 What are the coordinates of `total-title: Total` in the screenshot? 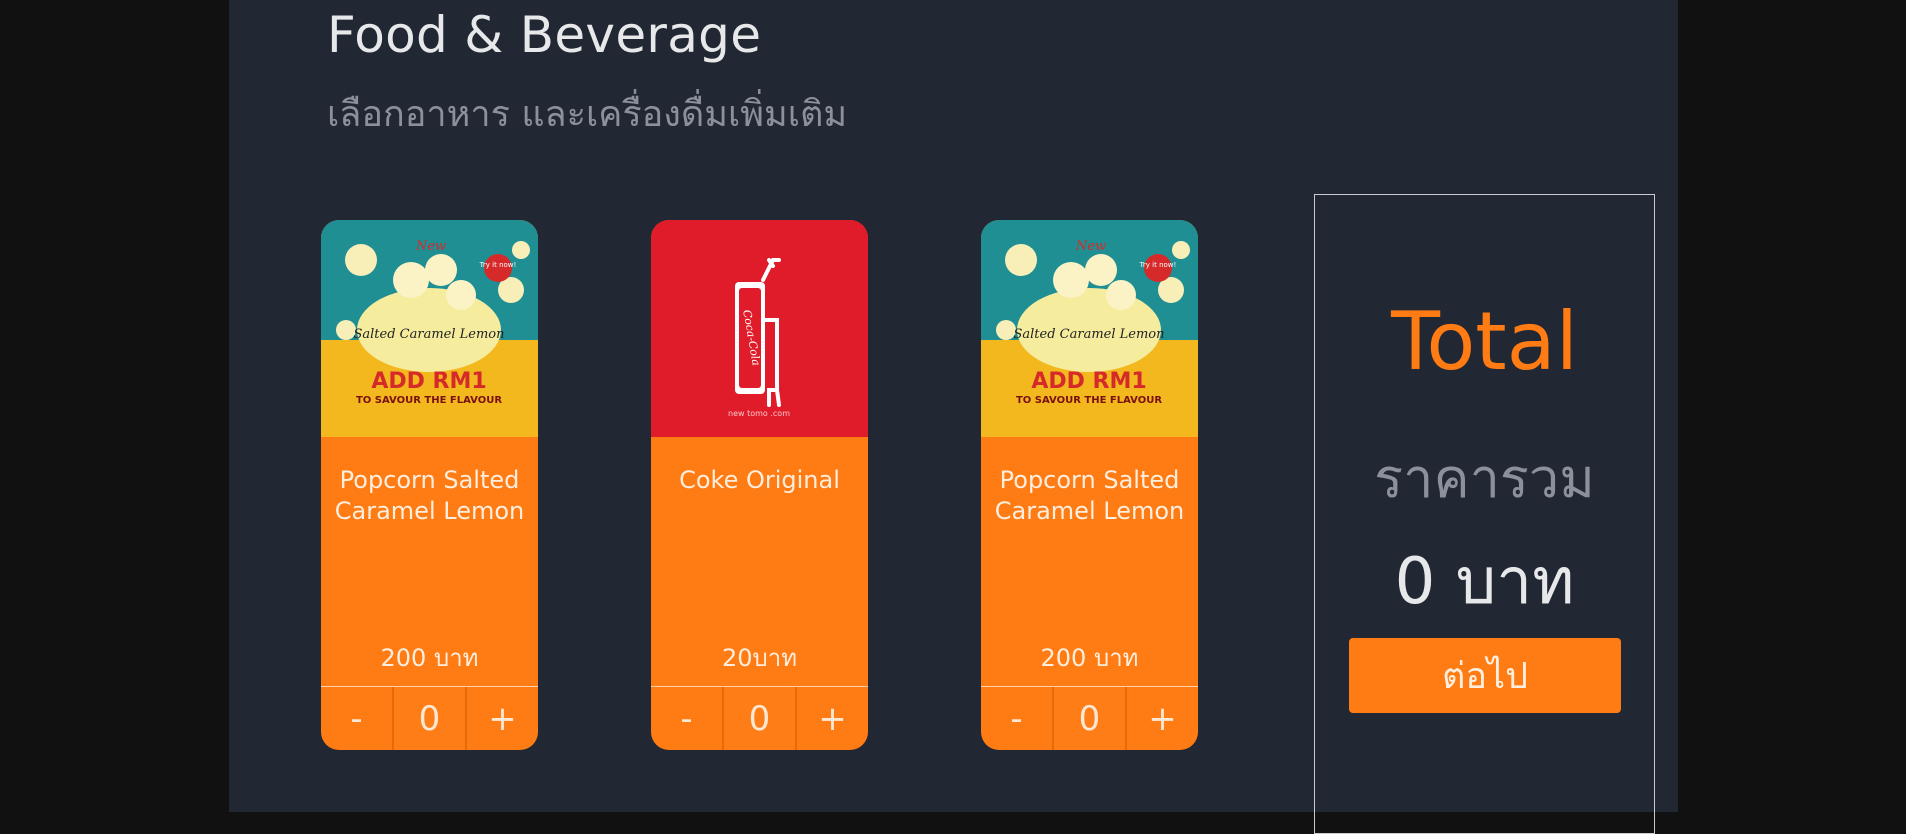 It's located at (1484, 341).